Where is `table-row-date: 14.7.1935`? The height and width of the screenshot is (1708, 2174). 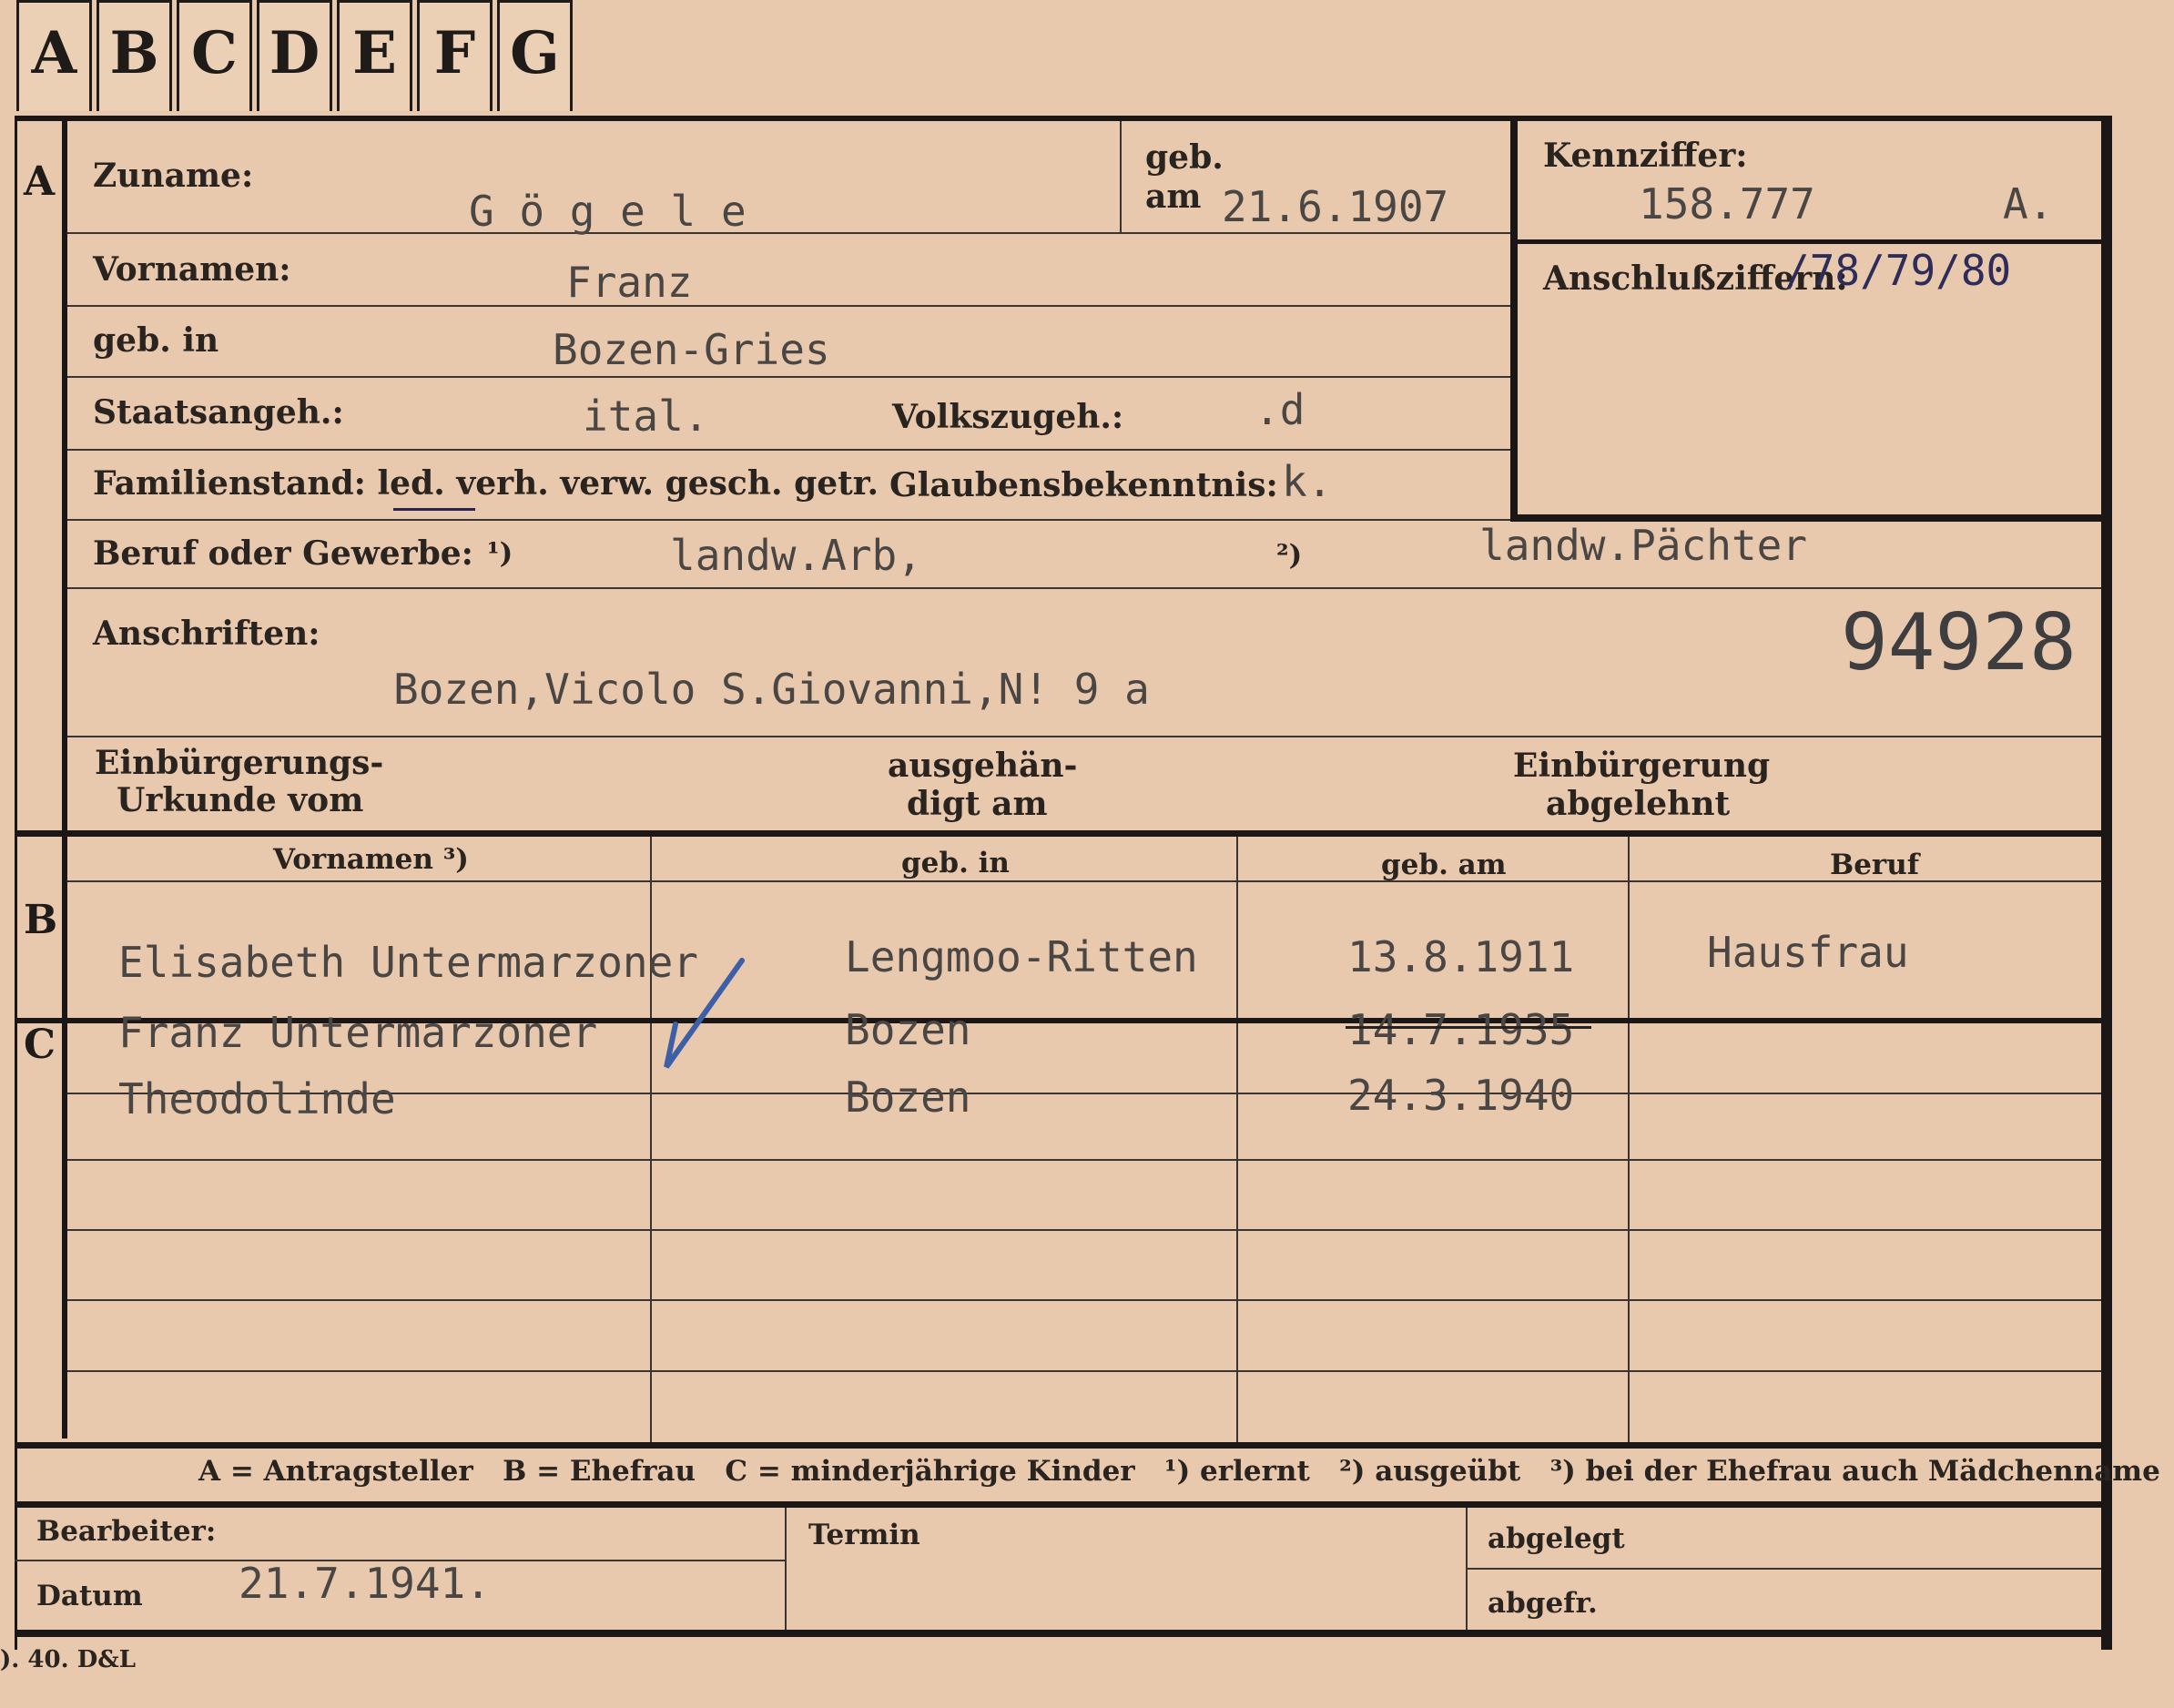 table-row-date: 14.7.1935 is located at coordinates (1461, 1029).